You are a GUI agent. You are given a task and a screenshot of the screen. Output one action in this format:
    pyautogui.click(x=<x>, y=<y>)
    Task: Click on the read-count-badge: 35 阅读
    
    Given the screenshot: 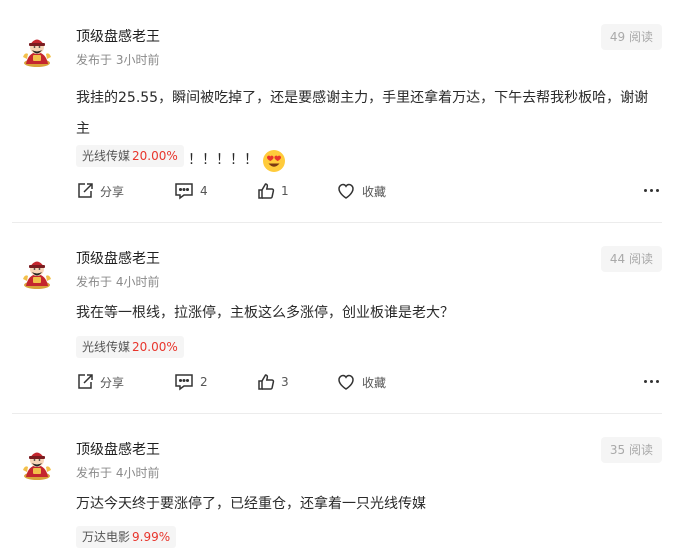 What is the action you would take?
    pyautogui.click(x=631, y=450)
    